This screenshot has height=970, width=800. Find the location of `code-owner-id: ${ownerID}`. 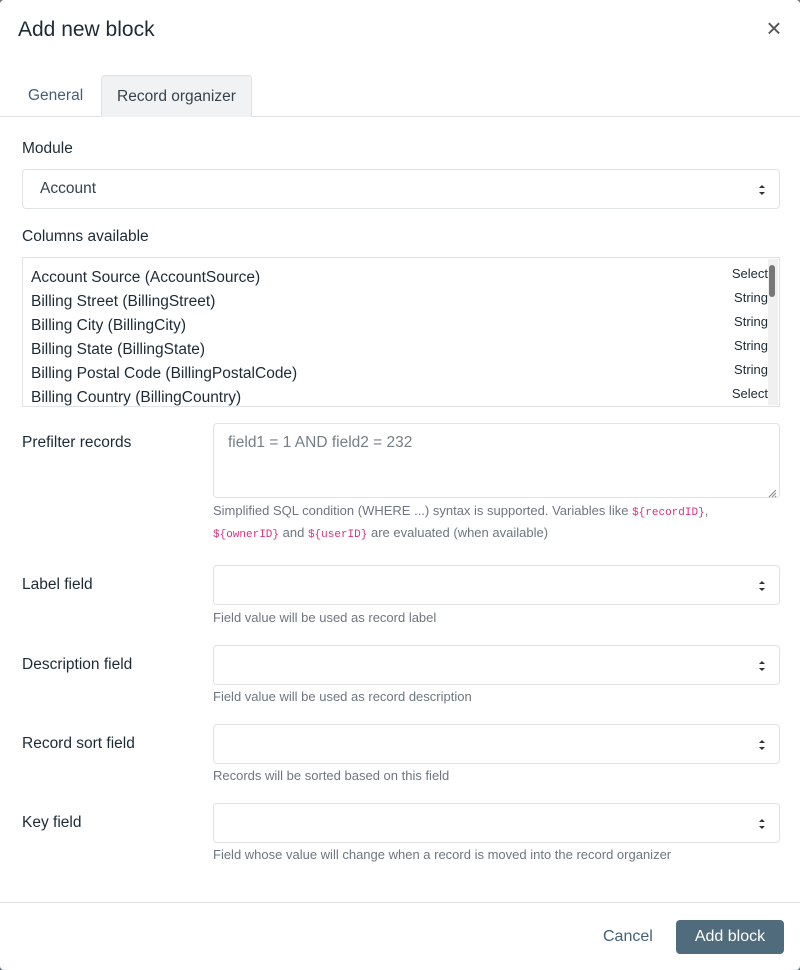

code-owner-id: ${ownerID} is located at coordinates (246, 535).